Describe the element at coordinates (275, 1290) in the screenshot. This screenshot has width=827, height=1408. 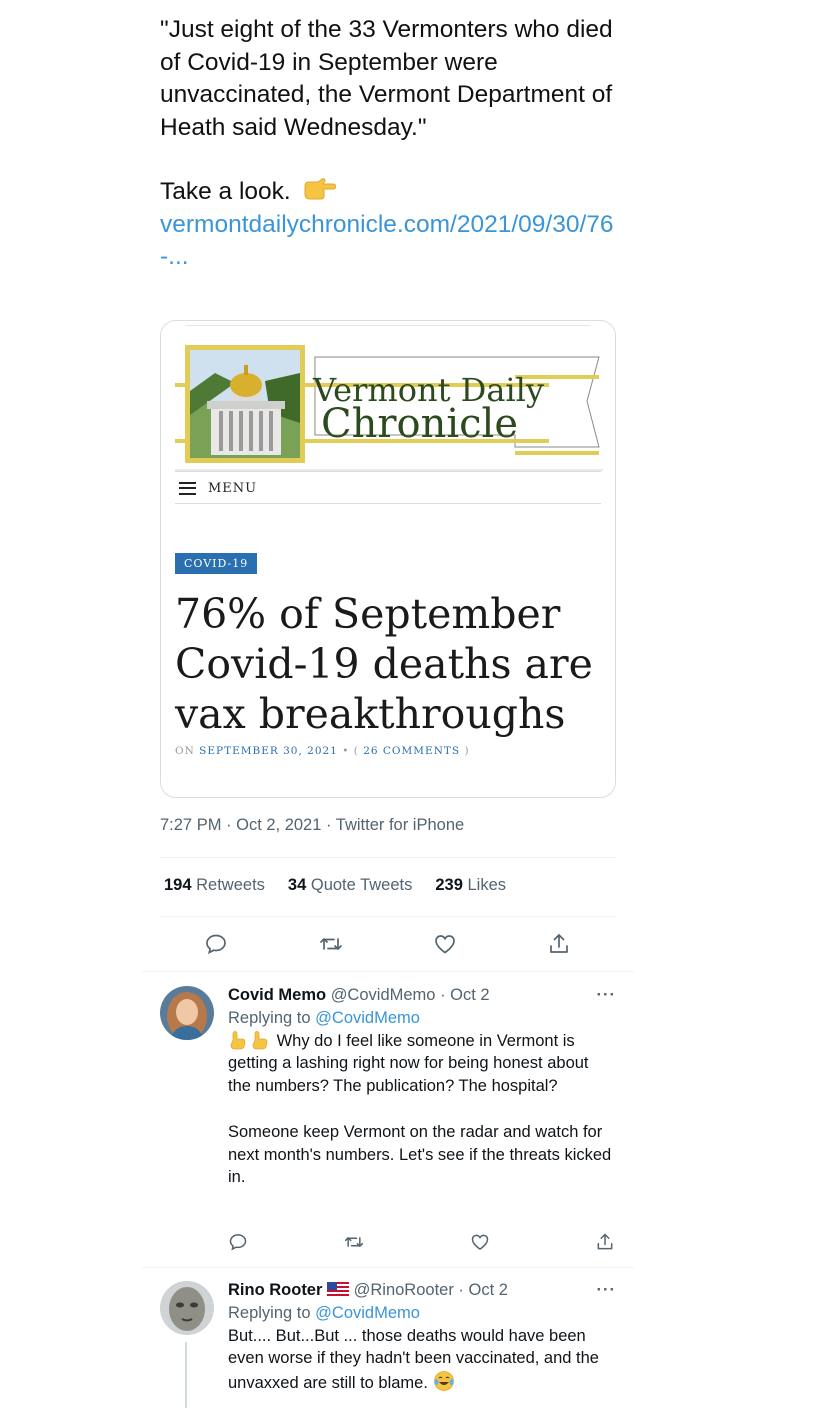
I see `reply-author-name: Rino Rooter` at that location.